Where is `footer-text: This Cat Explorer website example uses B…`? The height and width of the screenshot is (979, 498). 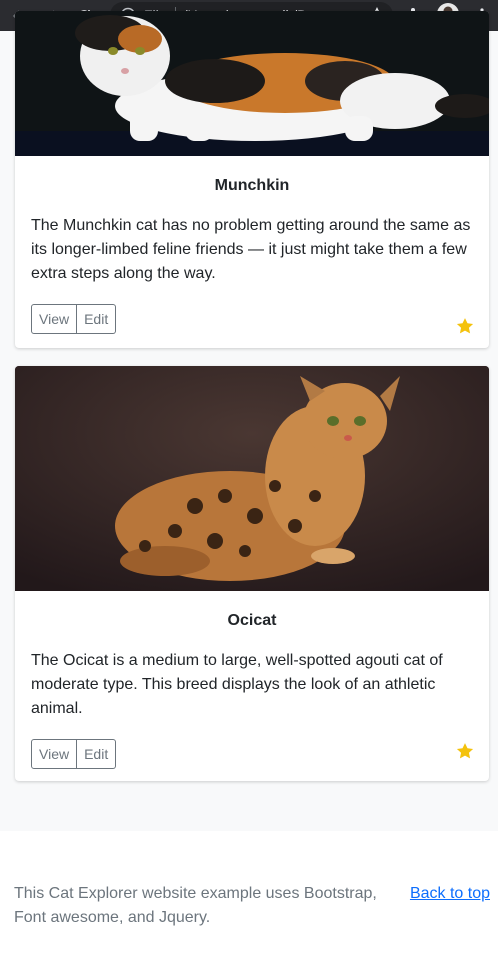 footer-text: This Cat Explorer website example uses B… is located at coordinates (195, 905).